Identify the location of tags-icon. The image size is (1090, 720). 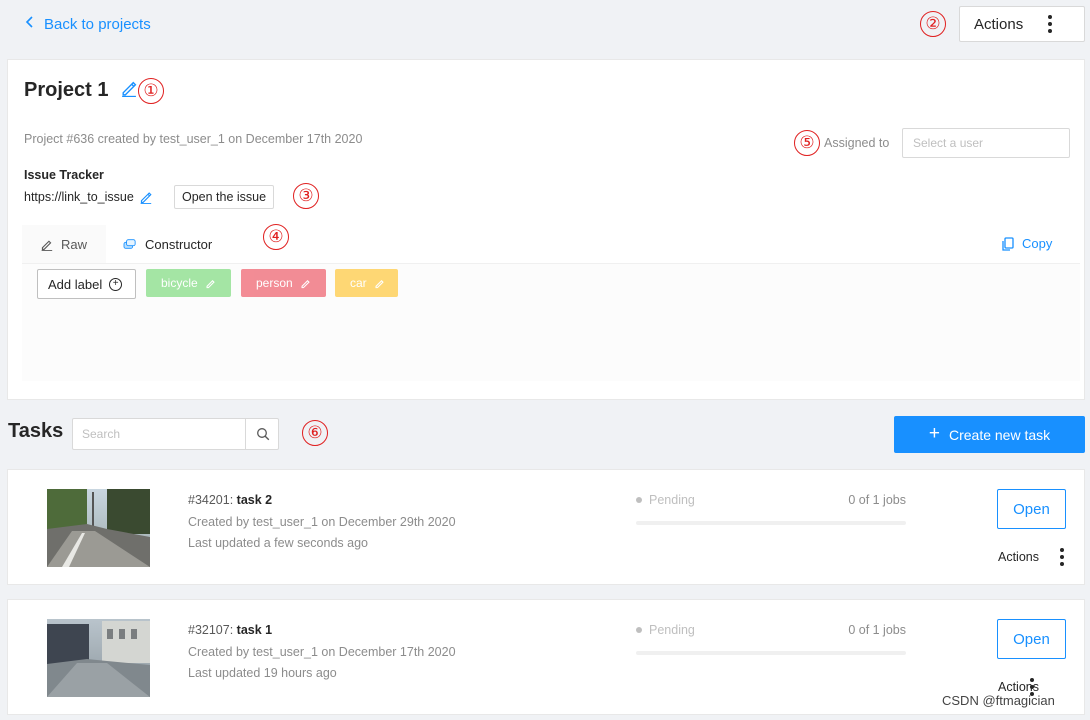
(130, 244).